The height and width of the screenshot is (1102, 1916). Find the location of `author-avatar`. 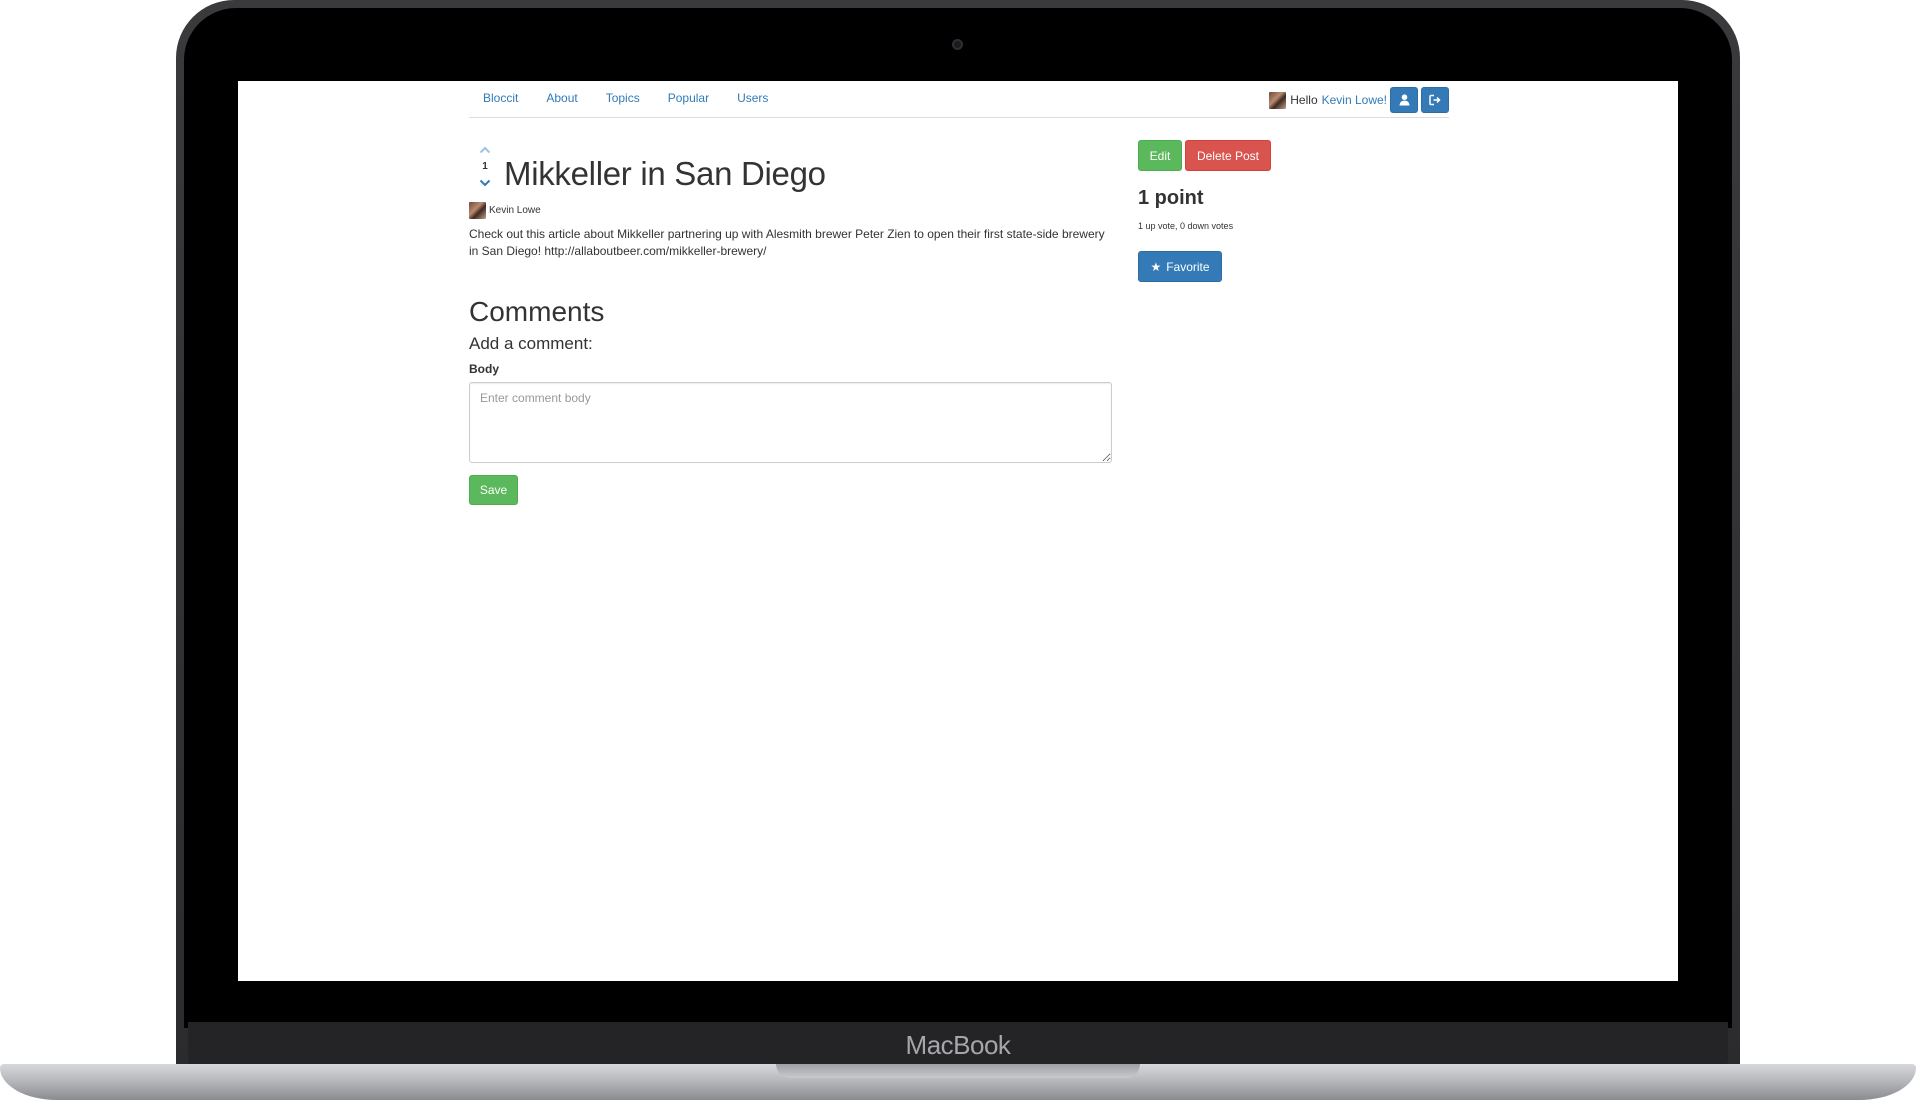

author-avatar is located at coordinates (477, 210).